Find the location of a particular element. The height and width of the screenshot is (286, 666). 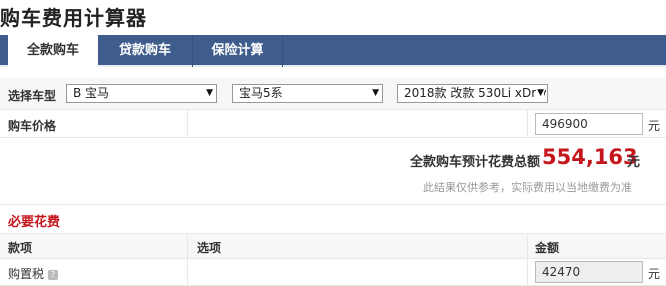

model-select: 2018款 改款 530Li xDrive 豪 ▼ is located at coordinates (472, 93).